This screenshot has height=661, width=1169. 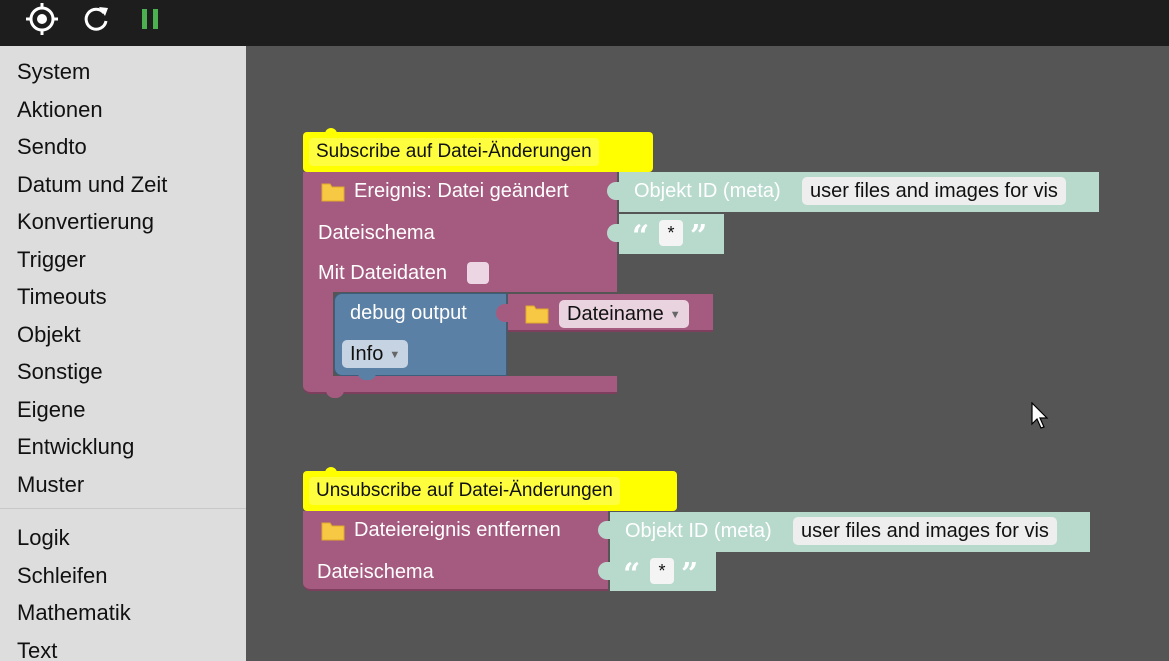 What do you see at coordinates (52, 147) in the screenshot?
I see `category-sendto: Sendto` at bounding box center [52, 147].